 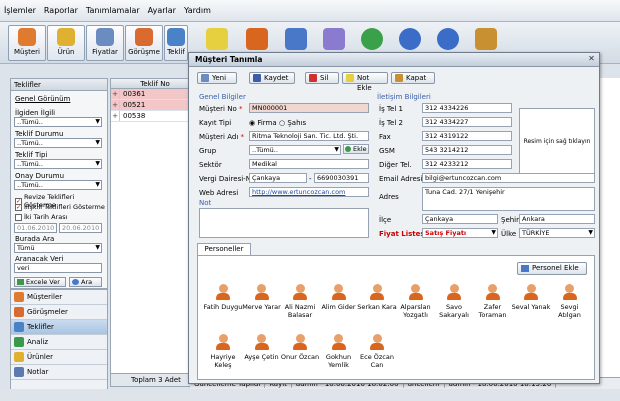 What do you see at coordinates (467, 164) in the screenshot?
I see `other-phone-field: 312 4233212` at bounding box center [467, 164].